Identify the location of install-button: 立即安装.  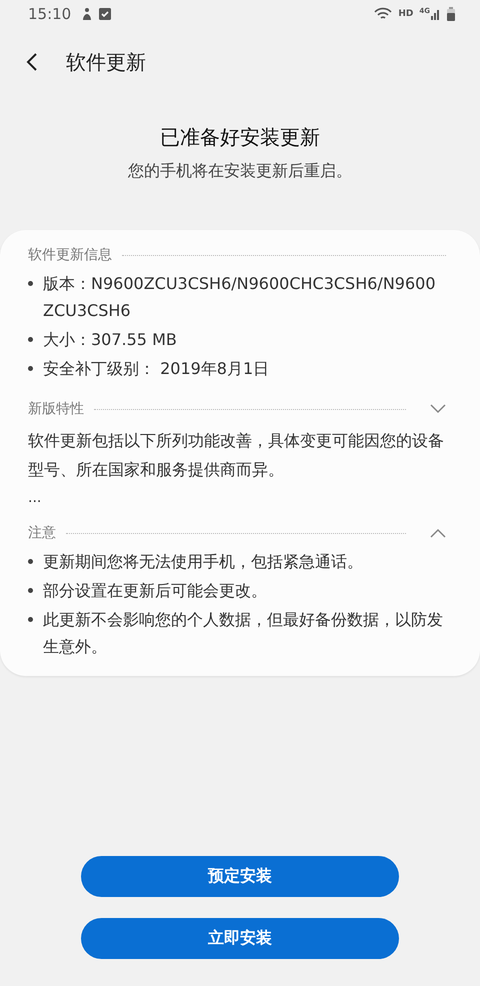
(240, 938).